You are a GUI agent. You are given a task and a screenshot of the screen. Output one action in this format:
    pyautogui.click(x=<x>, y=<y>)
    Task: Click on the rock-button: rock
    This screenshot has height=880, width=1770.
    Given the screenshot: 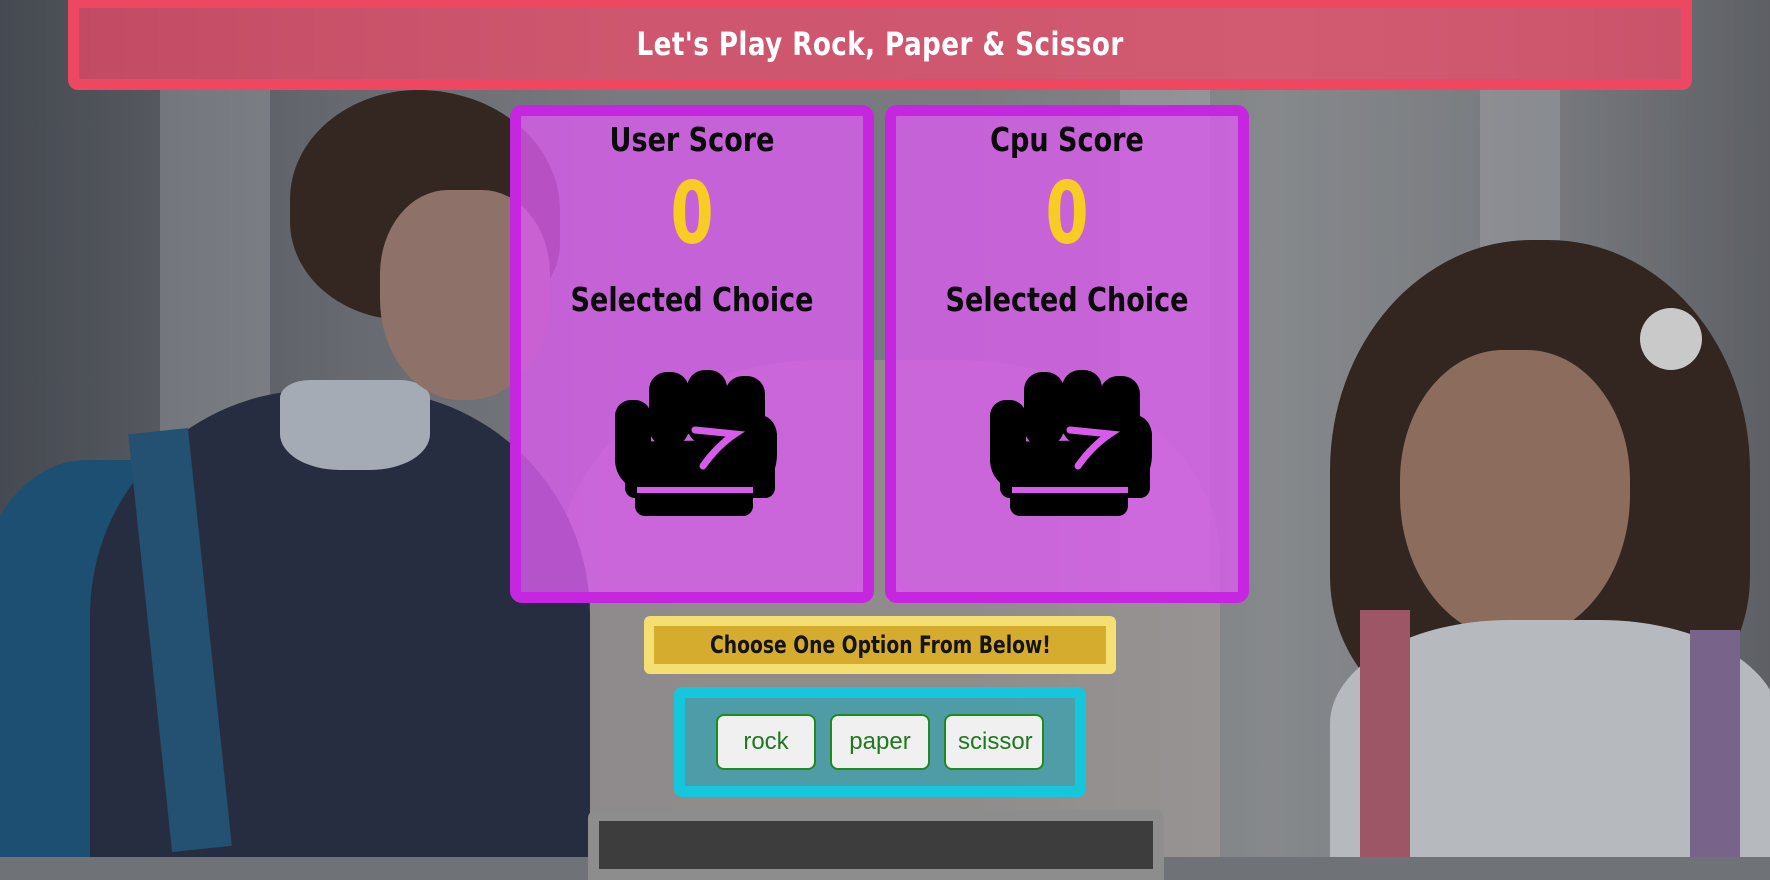 What is the action you would take?
    pyautogui.click(x=766, y=742)
    